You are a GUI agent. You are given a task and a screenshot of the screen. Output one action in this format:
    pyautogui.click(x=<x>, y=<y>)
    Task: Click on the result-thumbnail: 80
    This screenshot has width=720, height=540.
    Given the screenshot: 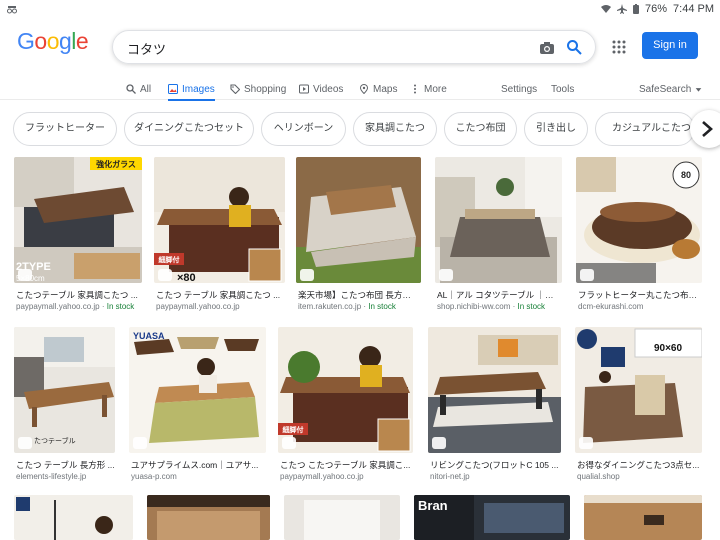 What is the action you would take?
    pyautogui.click(x=639, y=220)
    